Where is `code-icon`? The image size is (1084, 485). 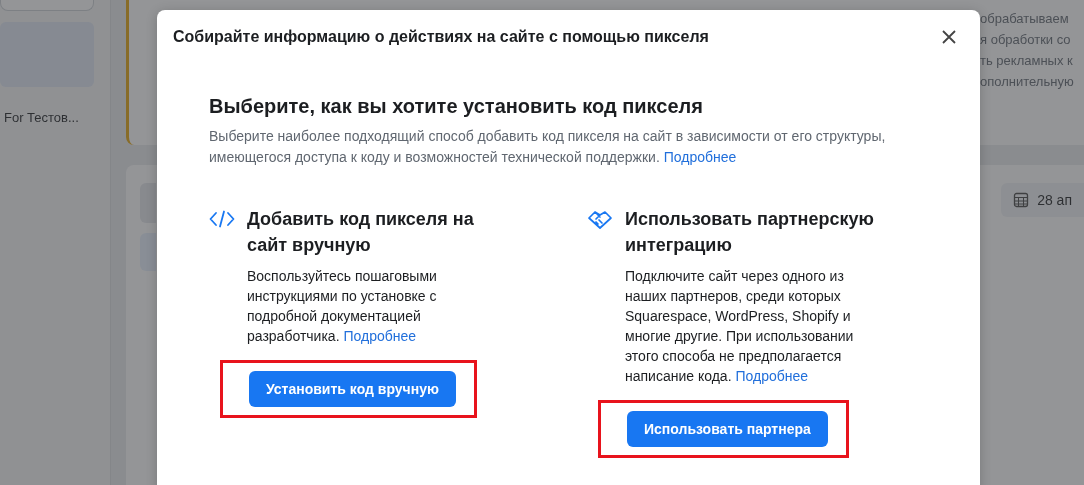 code-icon is located at coordinates (222, 219).